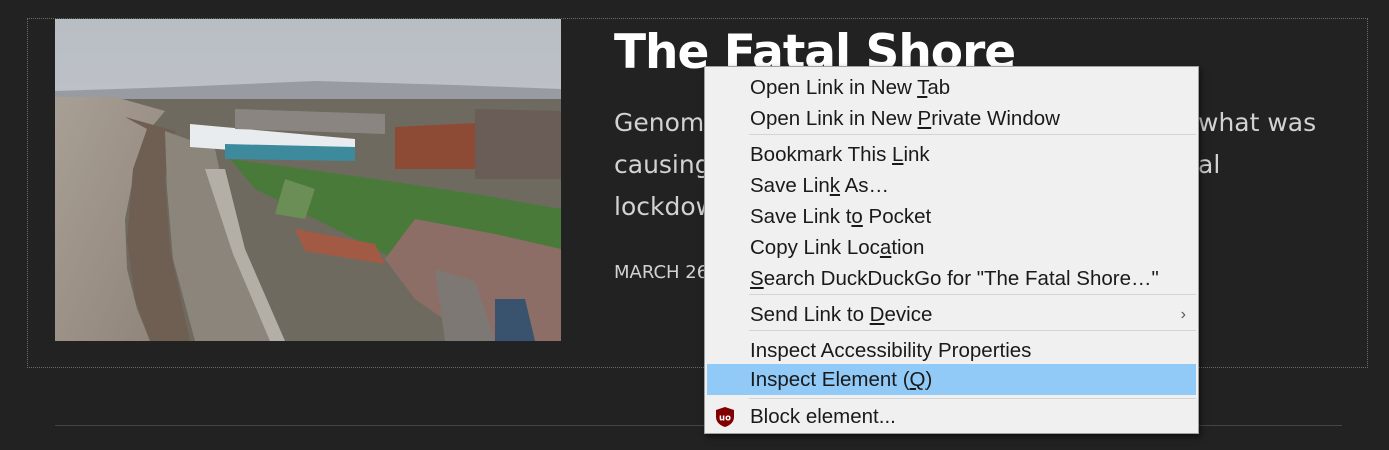  I want to click on access-key: T, so click(922, 87).